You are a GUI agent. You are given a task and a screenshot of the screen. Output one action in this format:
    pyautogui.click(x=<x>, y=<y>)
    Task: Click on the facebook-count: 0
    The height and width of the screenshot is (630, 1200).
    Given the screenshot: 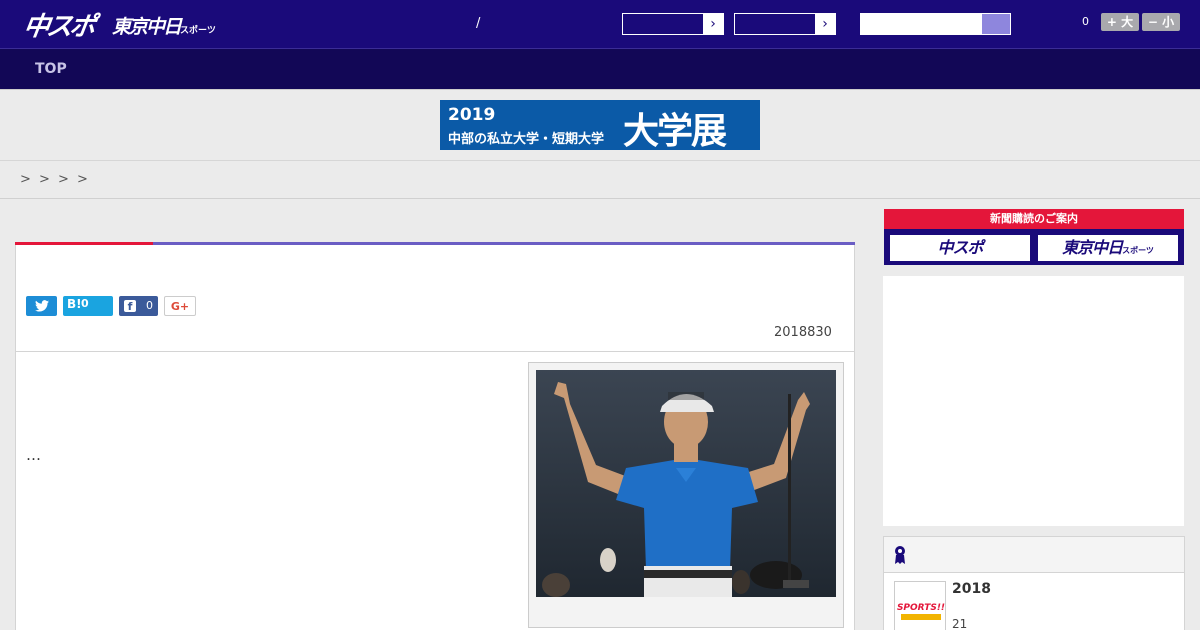 What is the action you would take?
    pyautogui.click(x=149, y=305)
    